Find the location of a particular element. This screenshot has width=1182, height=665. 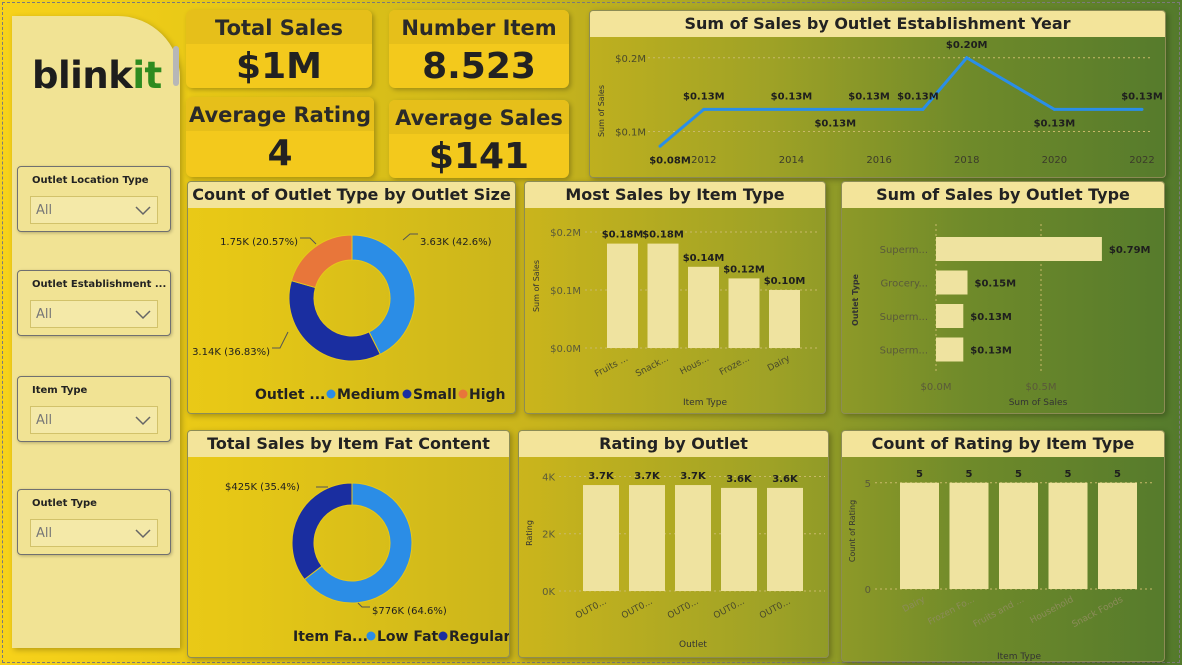

kpi-value: 8.523 is located at coordinates (479, 66).